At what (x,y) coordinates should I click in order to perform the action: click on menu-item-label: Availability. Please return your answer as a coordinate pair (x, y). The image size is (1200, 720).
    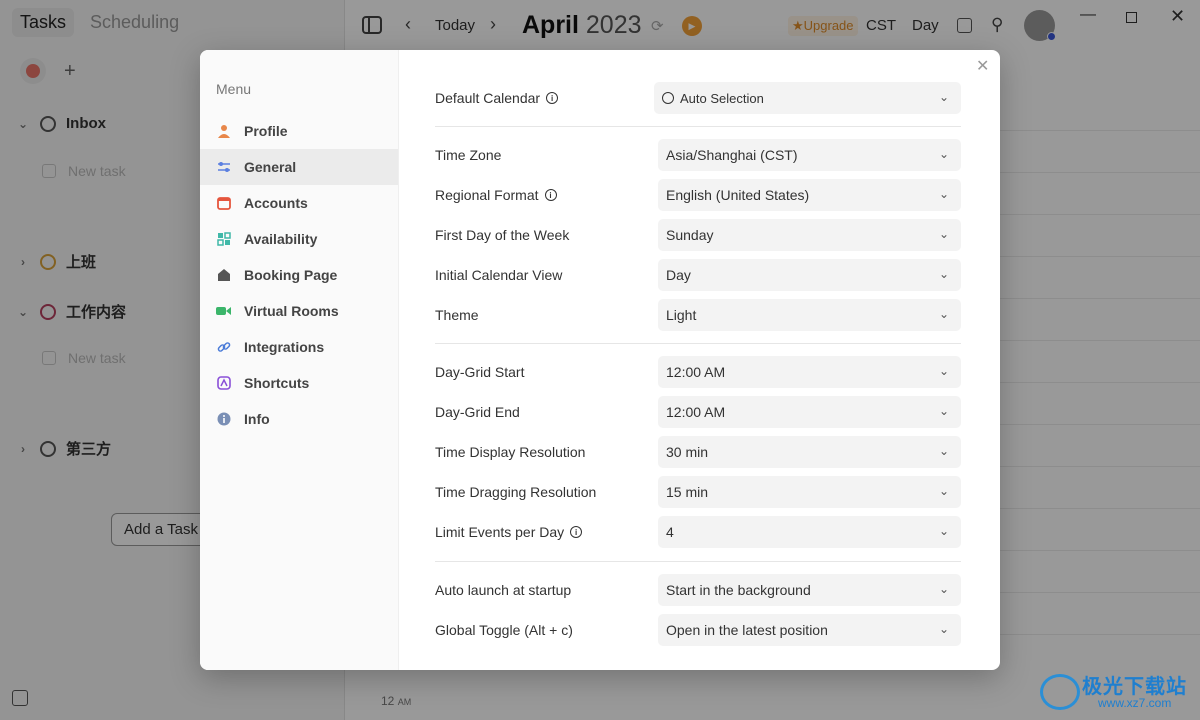
    Looking at the image, I should click on (281, 239).